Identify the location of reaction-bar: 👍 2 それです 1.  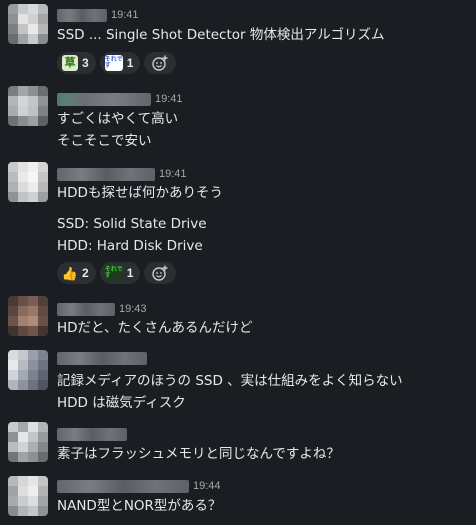
(117, 273).